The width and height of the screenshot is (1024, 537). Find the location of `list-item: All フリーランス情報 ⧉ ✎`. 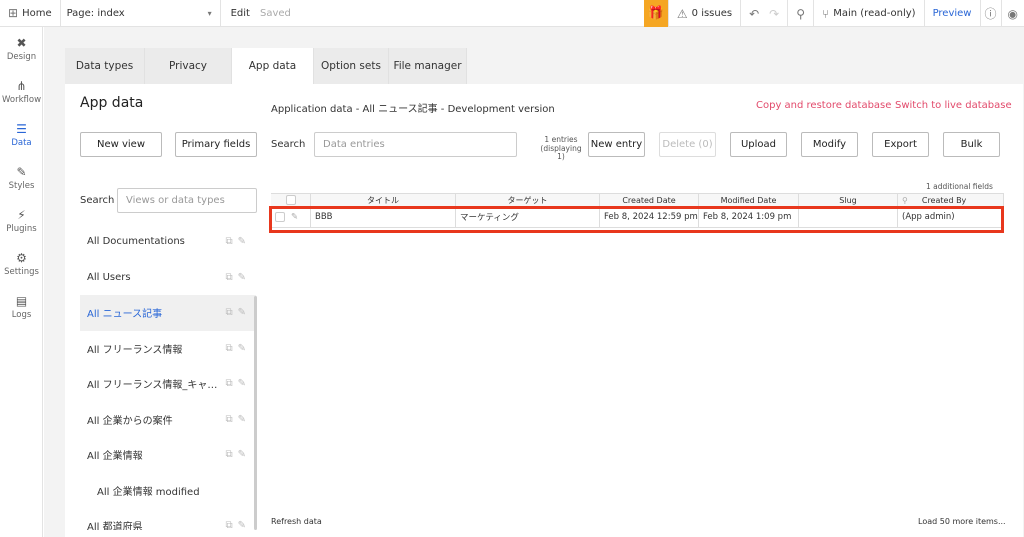

list-item: All フリーランス情報 ⧉ ✎ is located at coordinates (168, 349).